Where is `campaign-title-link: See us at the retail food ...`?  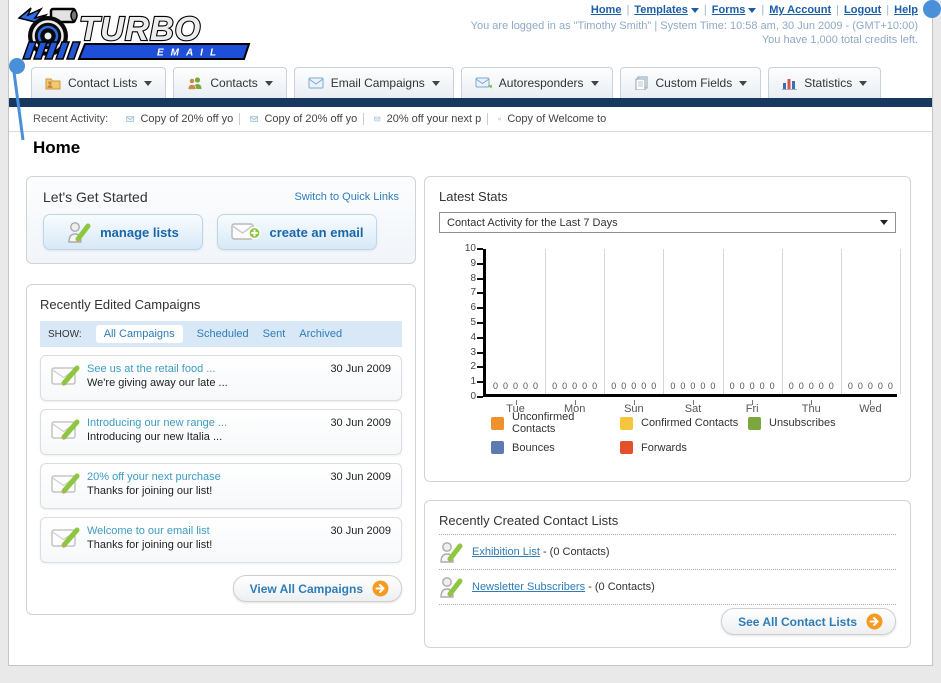 campaign-title-link: See us at the retail food ... is located at coordinates (204, 369).